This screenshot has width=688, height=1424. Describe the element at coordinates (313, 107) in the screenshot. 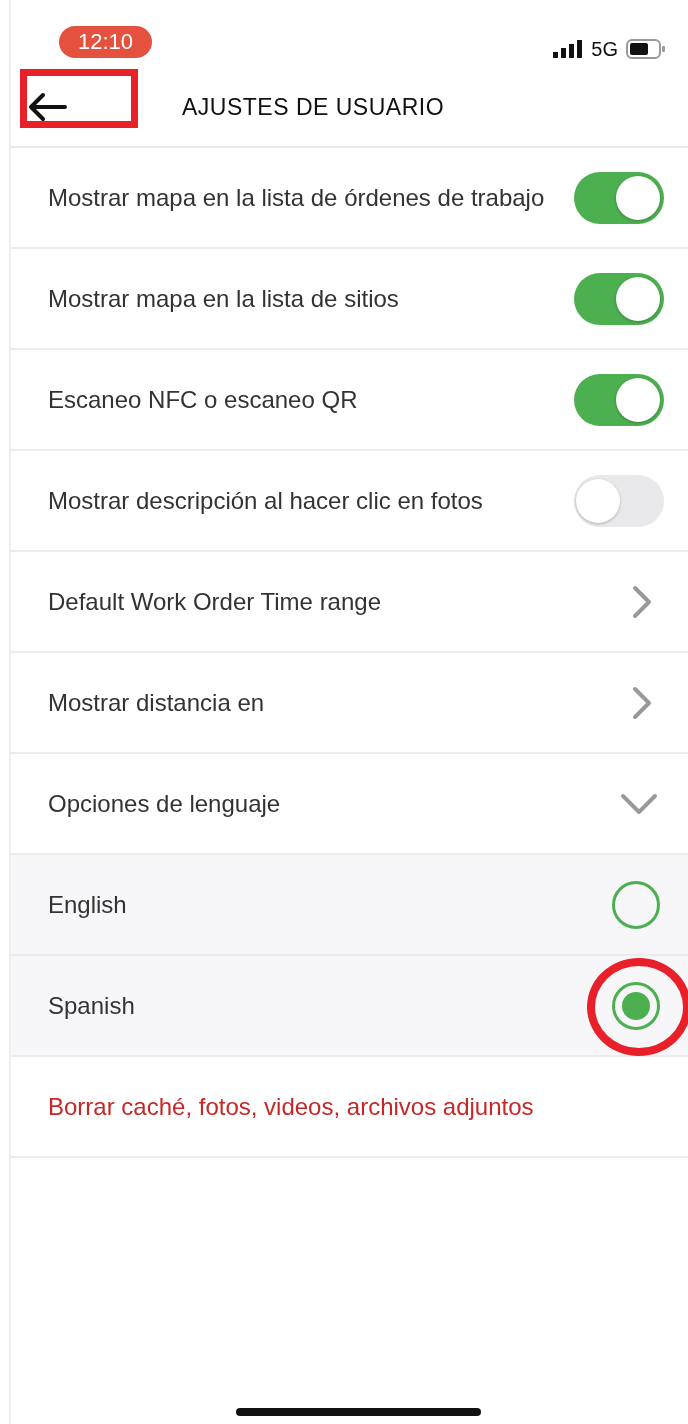

I see `page-title: AJUSTES DE USUARIO` at that location.